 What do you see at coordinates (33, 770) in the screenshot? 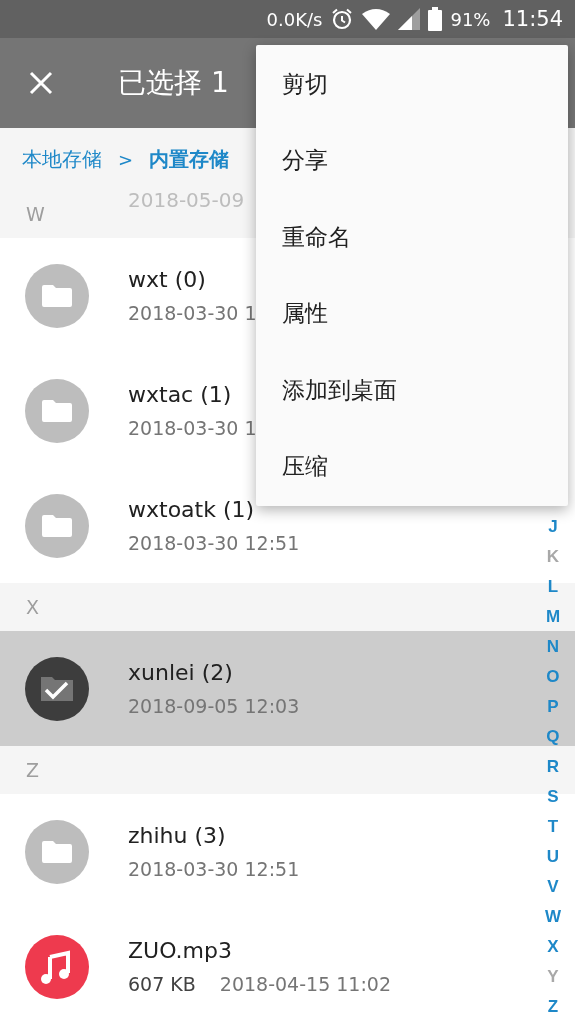
I see `section-letter: Z` at bounding box center [33, 770].